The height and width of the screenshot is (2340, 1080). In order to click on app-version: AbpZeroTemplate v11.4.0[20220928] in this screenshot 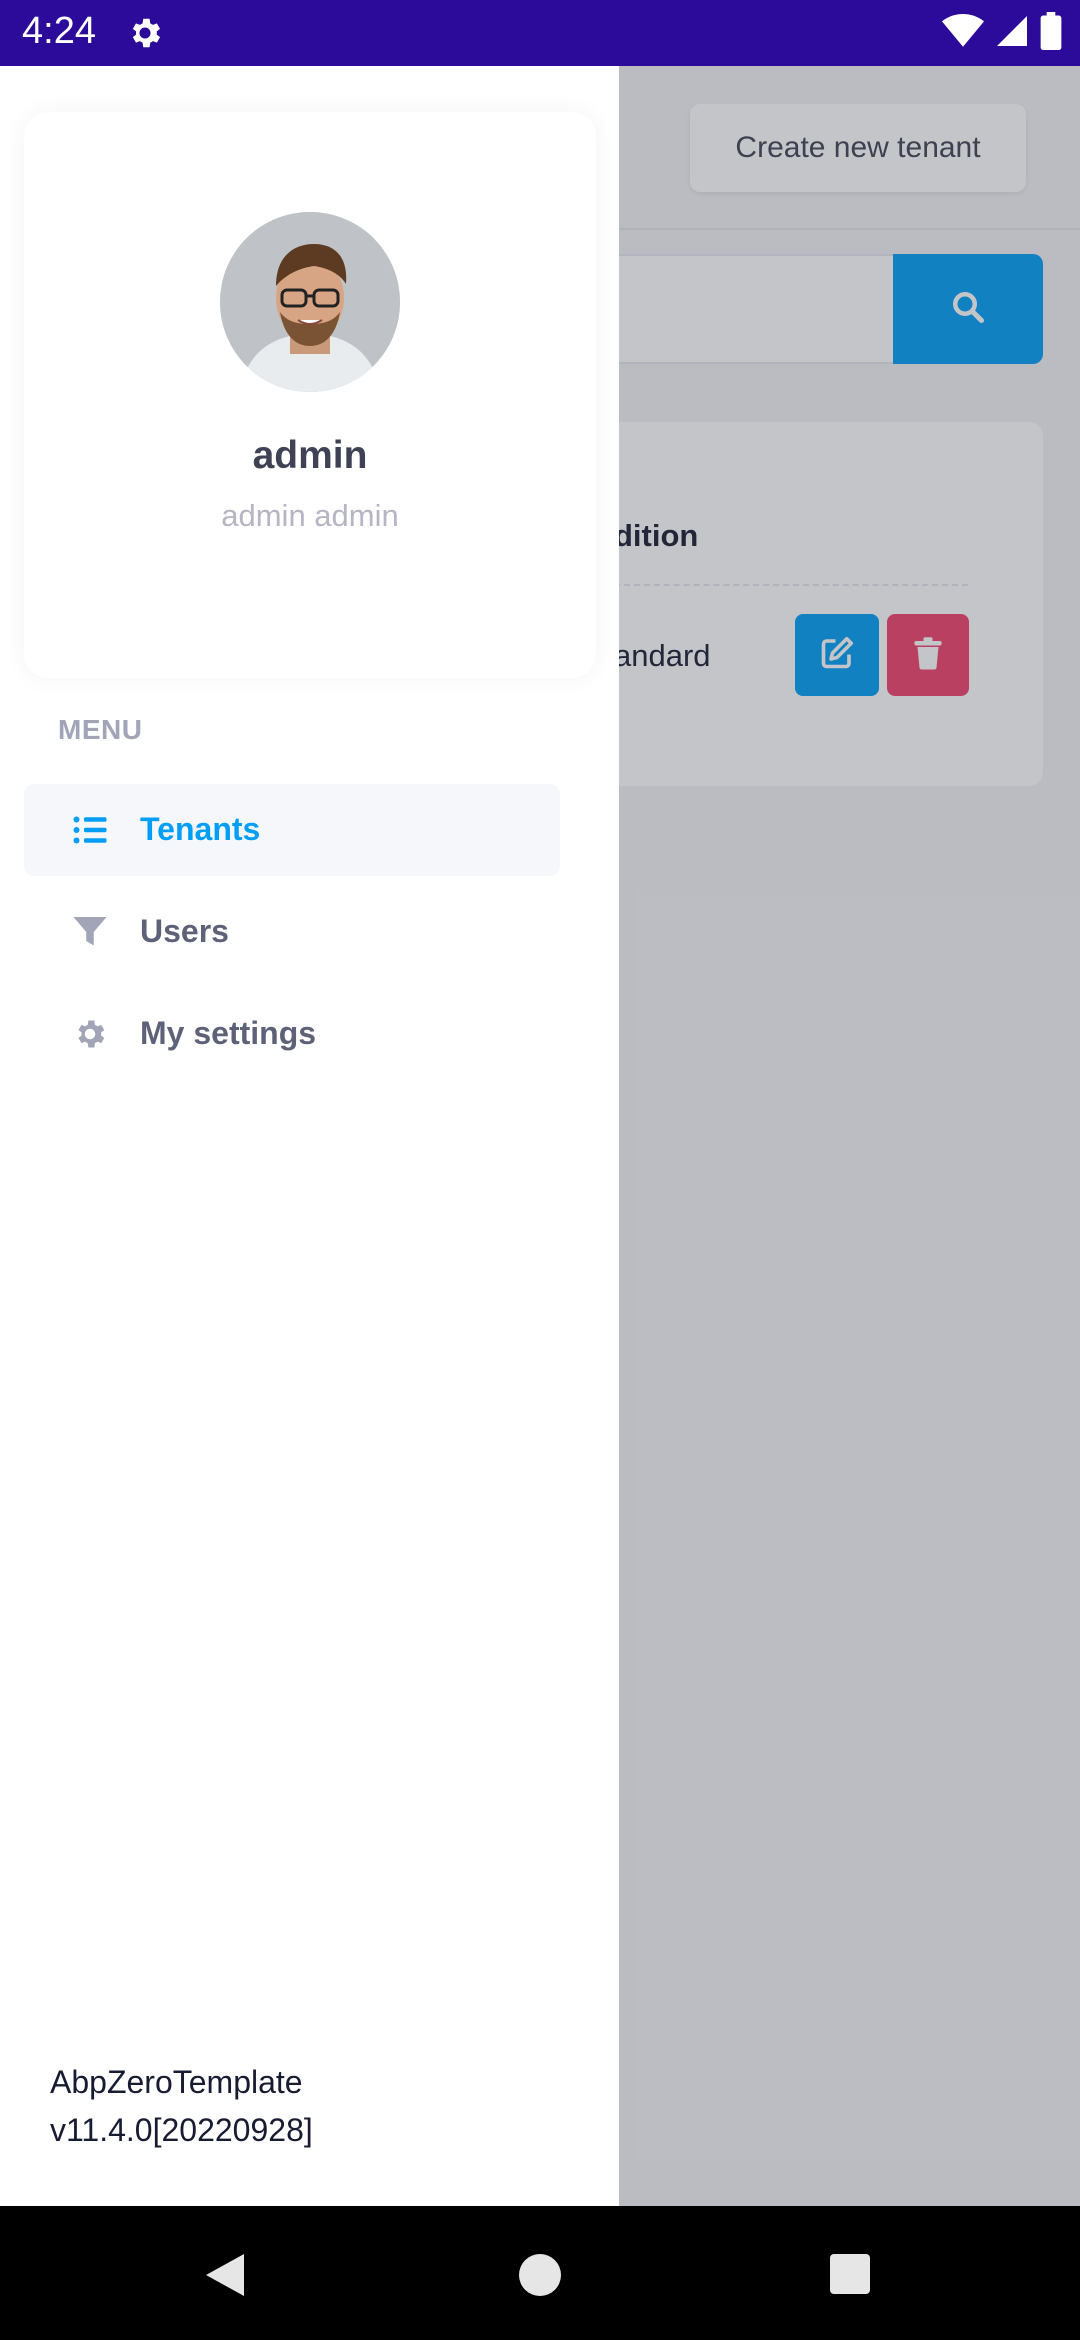, I will do `click(181, 2106)`.